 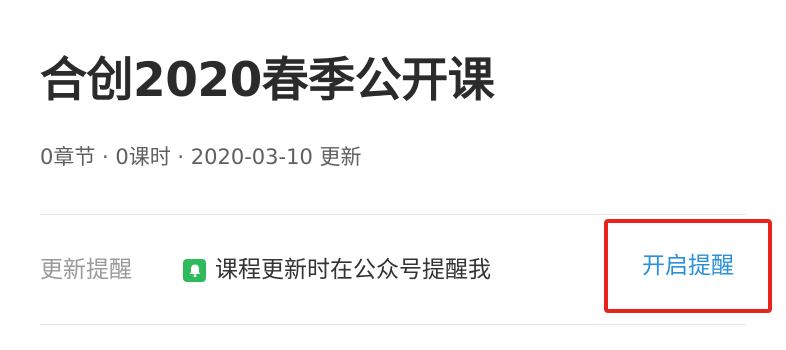 I want to click on reminder-description: 课程更新时在公众号提醒我, so click(x=337, y=270).